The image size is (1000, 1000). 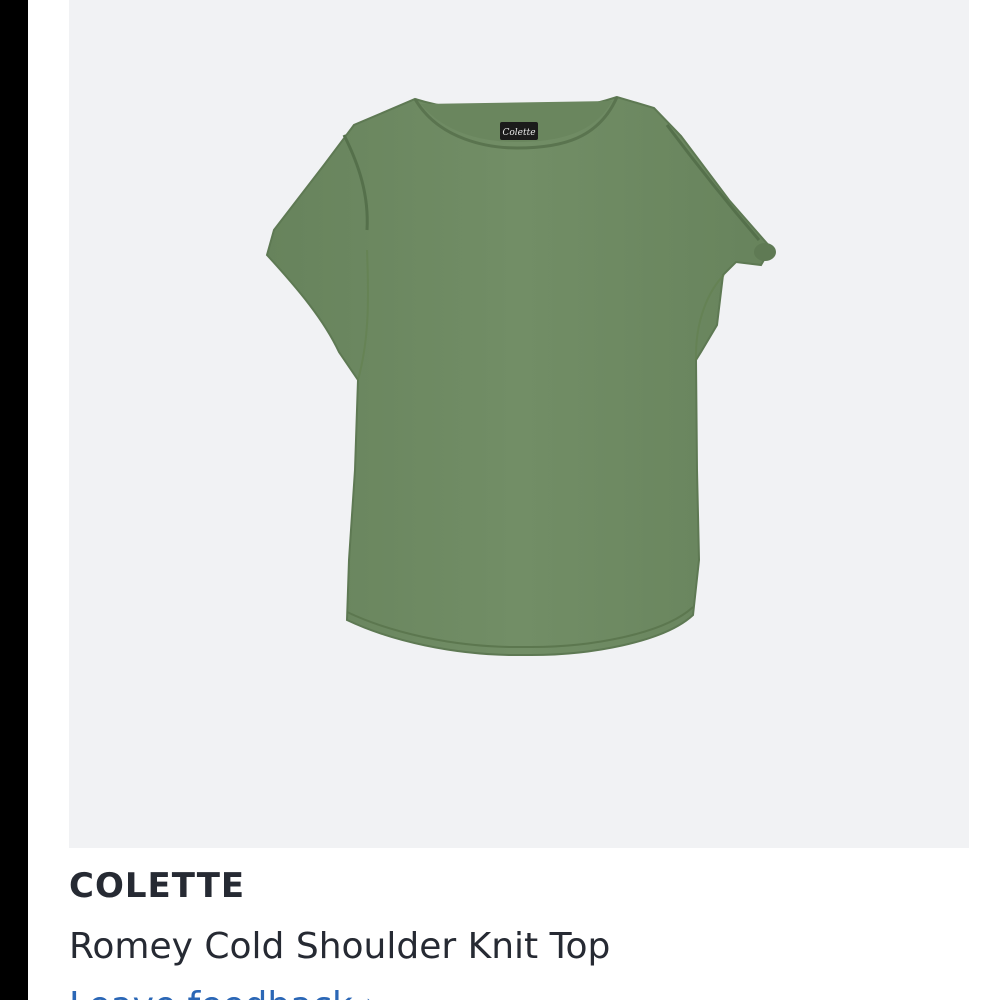 I want to click on svg-text: Colette, so click(x=518, y=133).